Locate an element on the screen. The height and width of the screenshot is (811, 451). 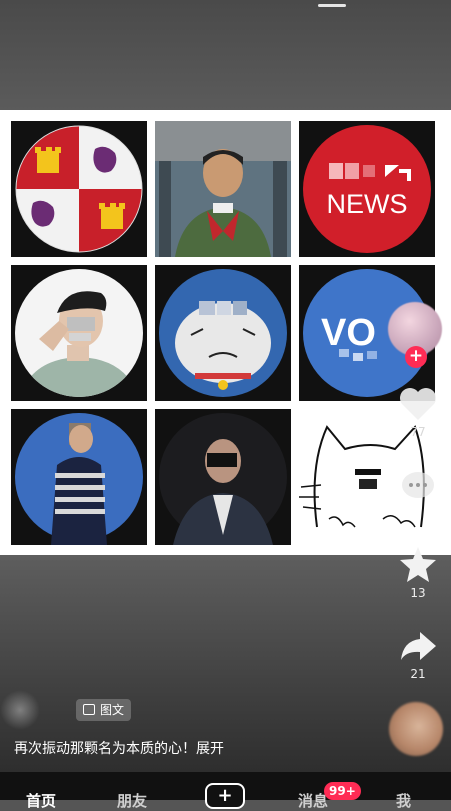
voa-label: VO is located at coordinates (348, 333).